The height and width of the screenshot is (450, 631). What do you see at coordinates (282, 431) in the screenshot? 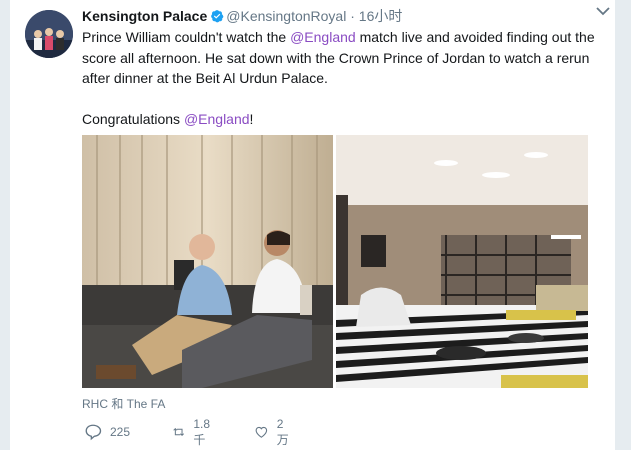
I see `like-count: 2万` at bounding box center [282, 431].